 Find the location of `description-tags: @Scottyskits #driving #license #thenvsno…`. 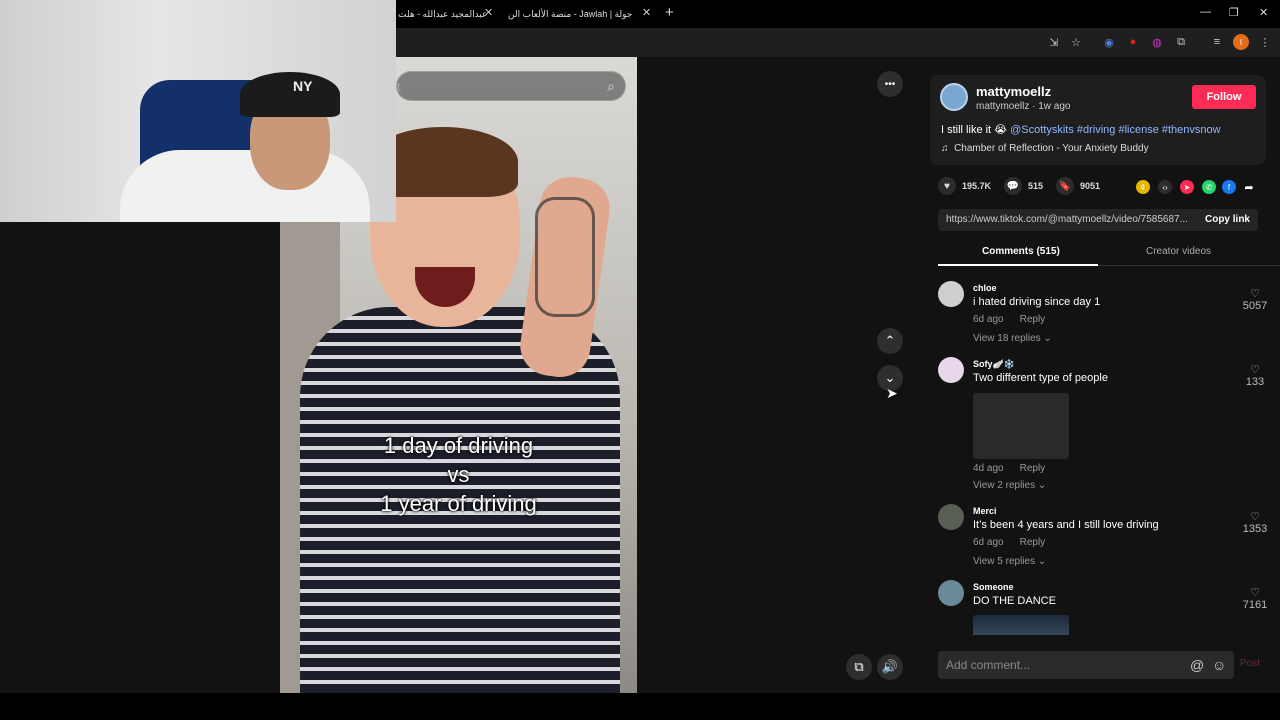

description-tags: @Scottyskits #driving #license #thenvsno… is located at coordinates (1115, 130).